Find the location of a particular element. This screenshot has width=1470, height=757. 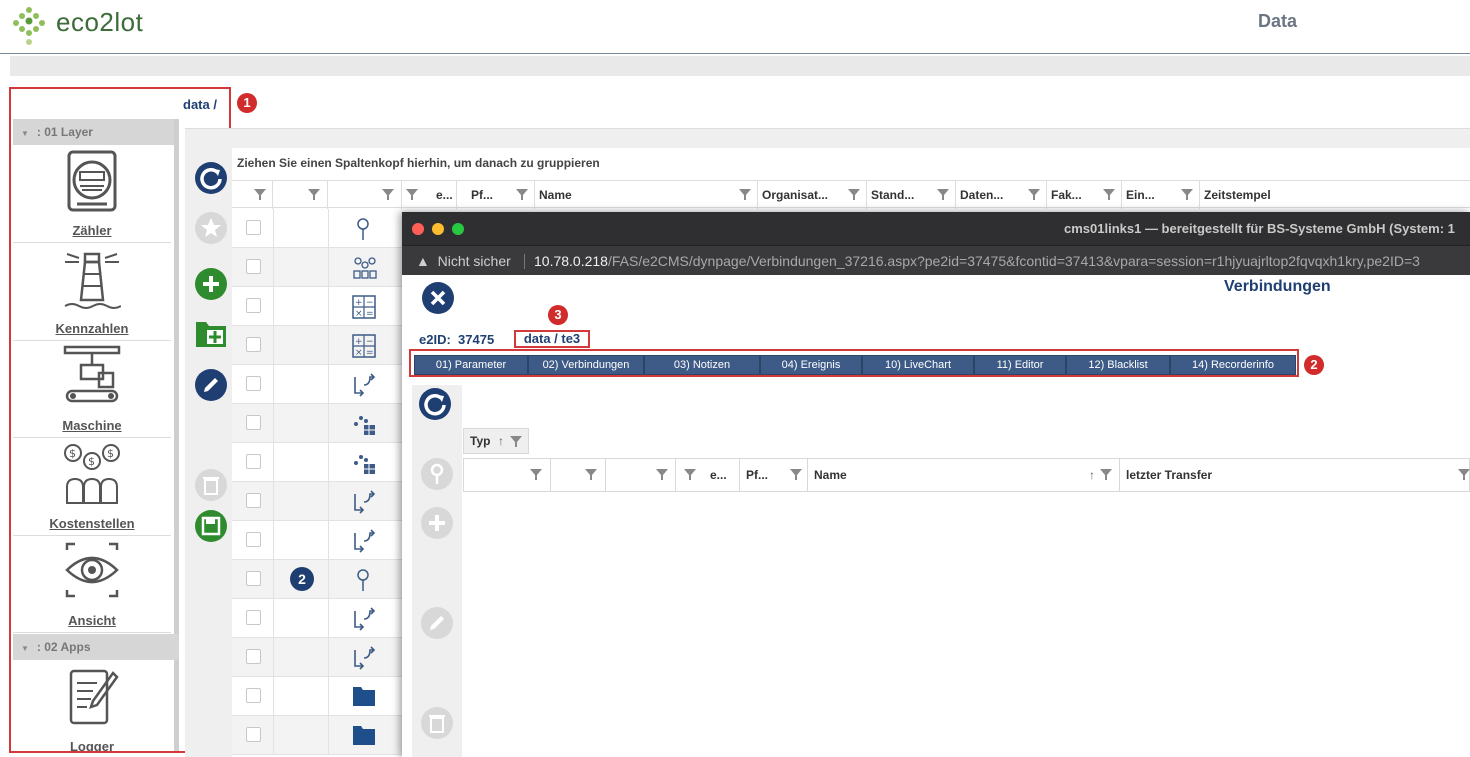

sidebar-item-maschine: Maschine is located at coordinates (92, 389).